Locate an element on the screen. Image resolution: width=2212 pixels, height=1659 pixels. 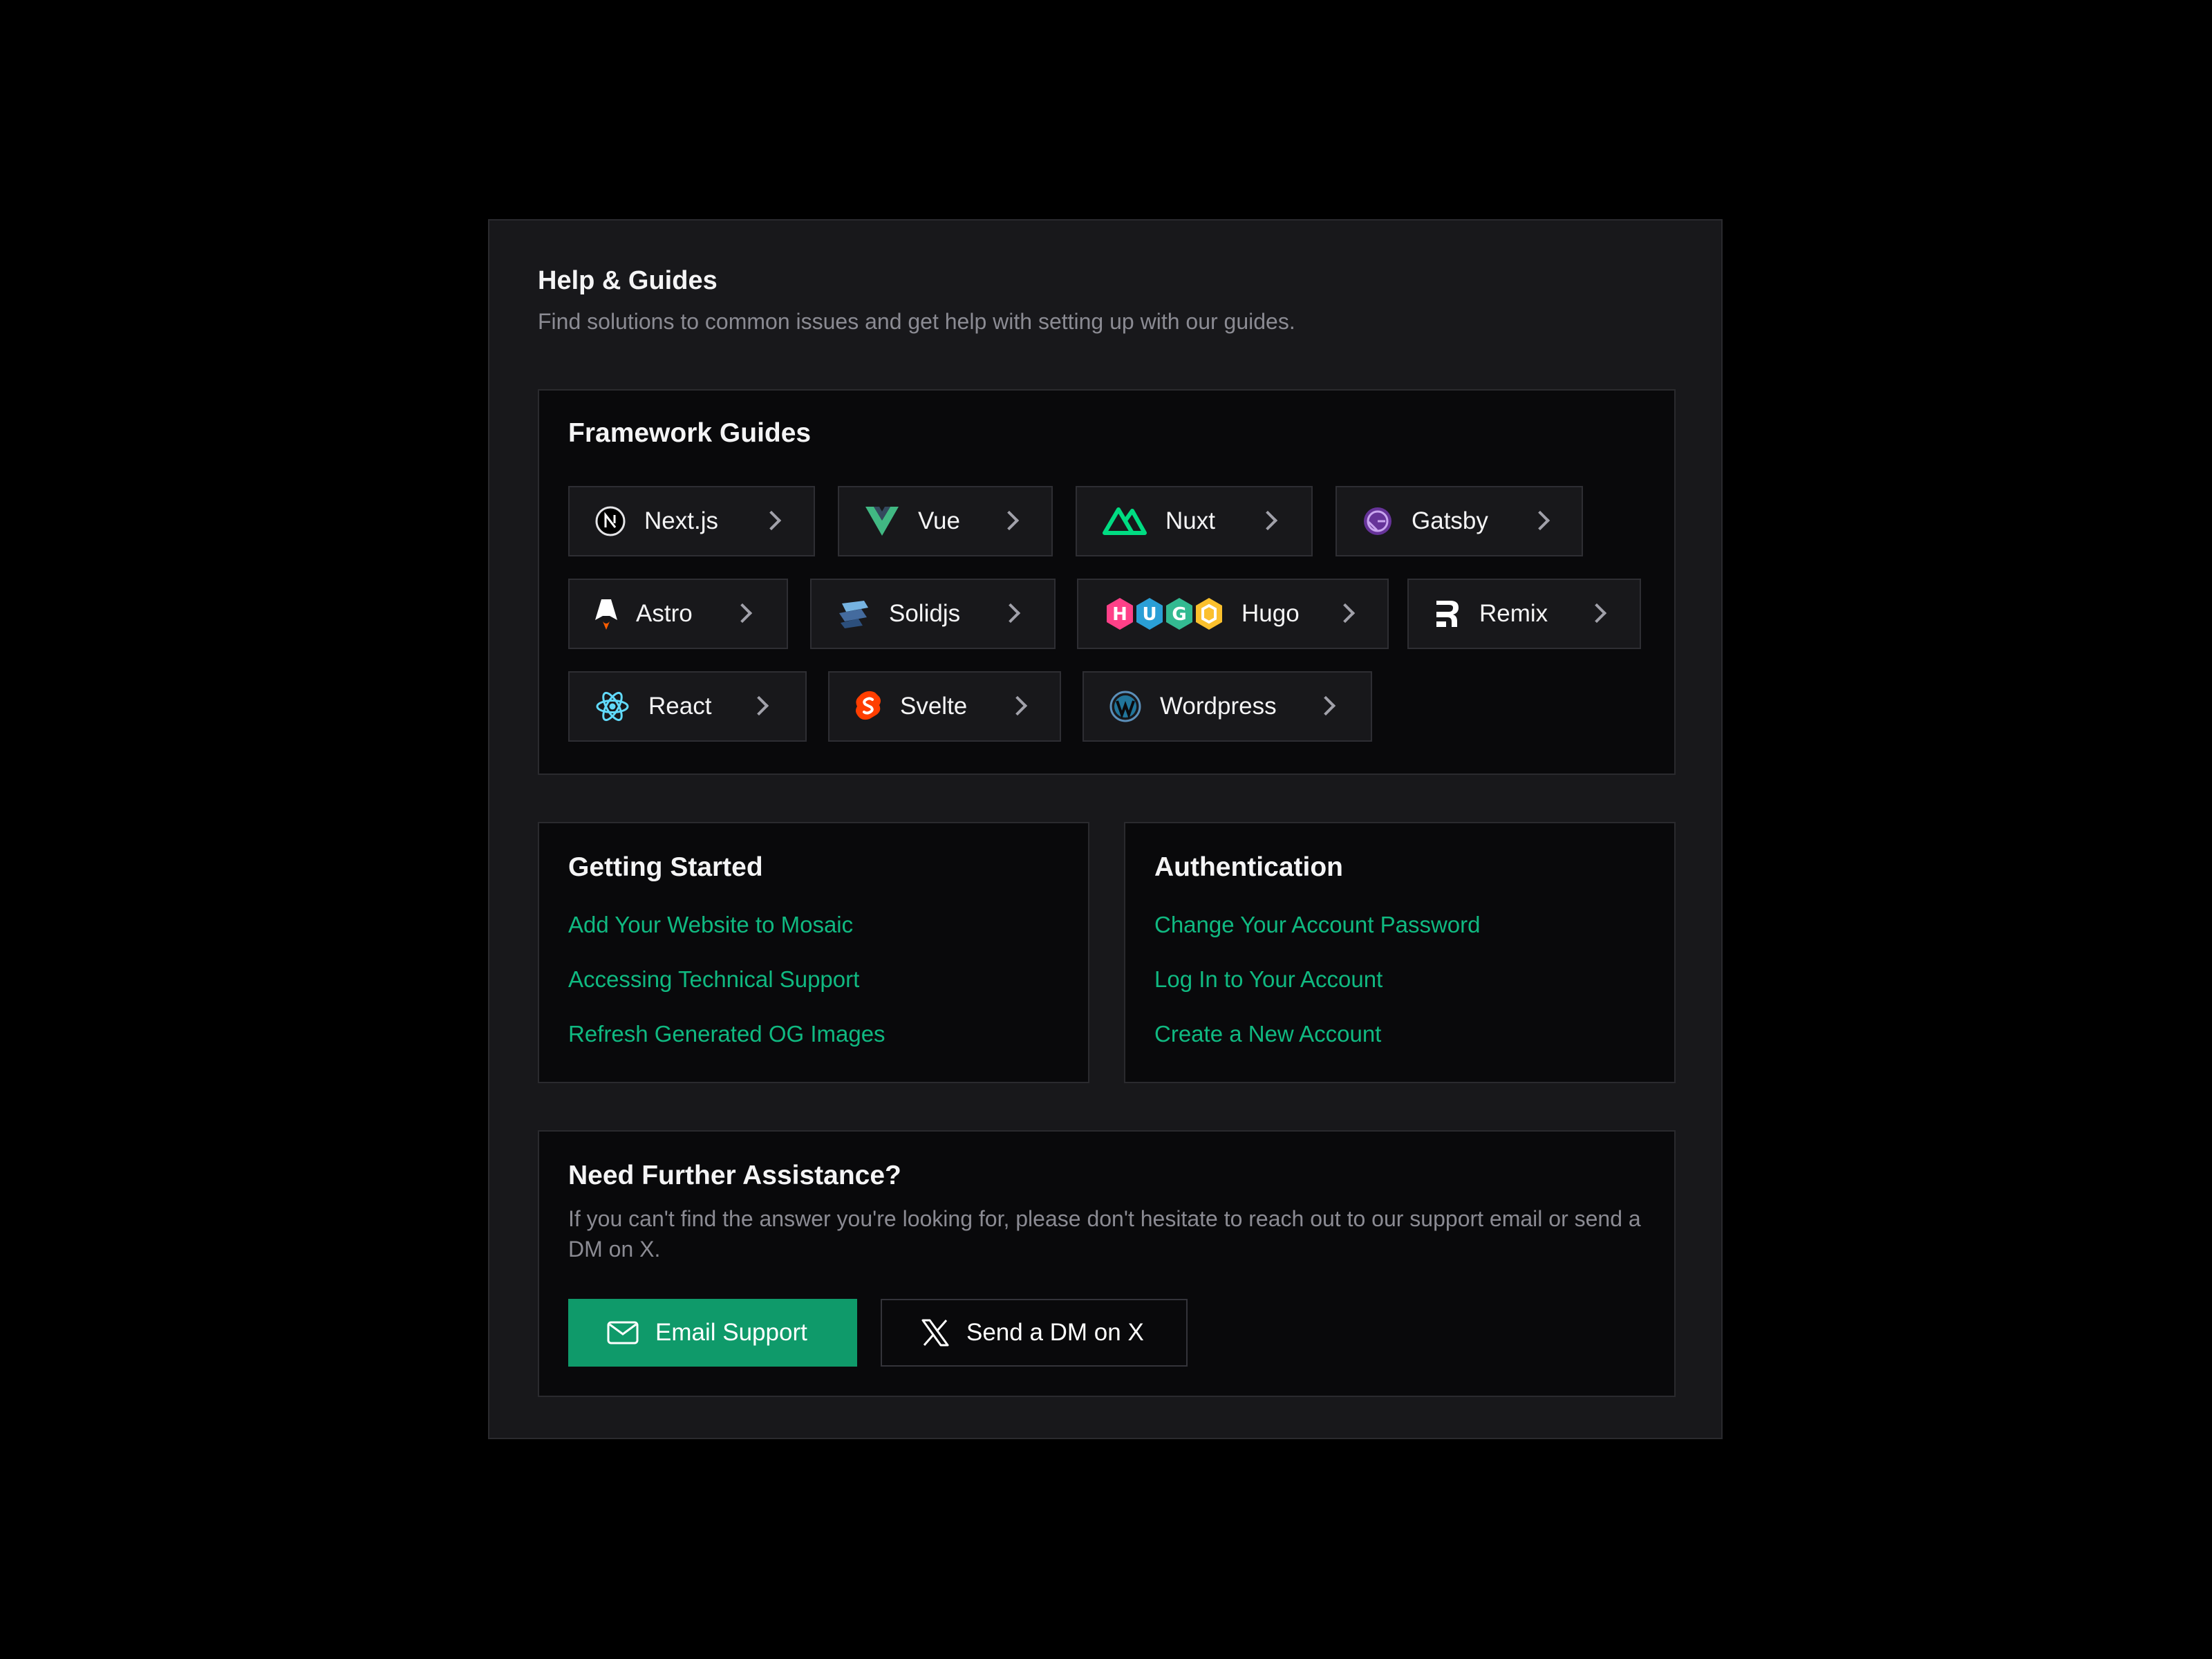
astro-icon is located at coordinates (606, 614).